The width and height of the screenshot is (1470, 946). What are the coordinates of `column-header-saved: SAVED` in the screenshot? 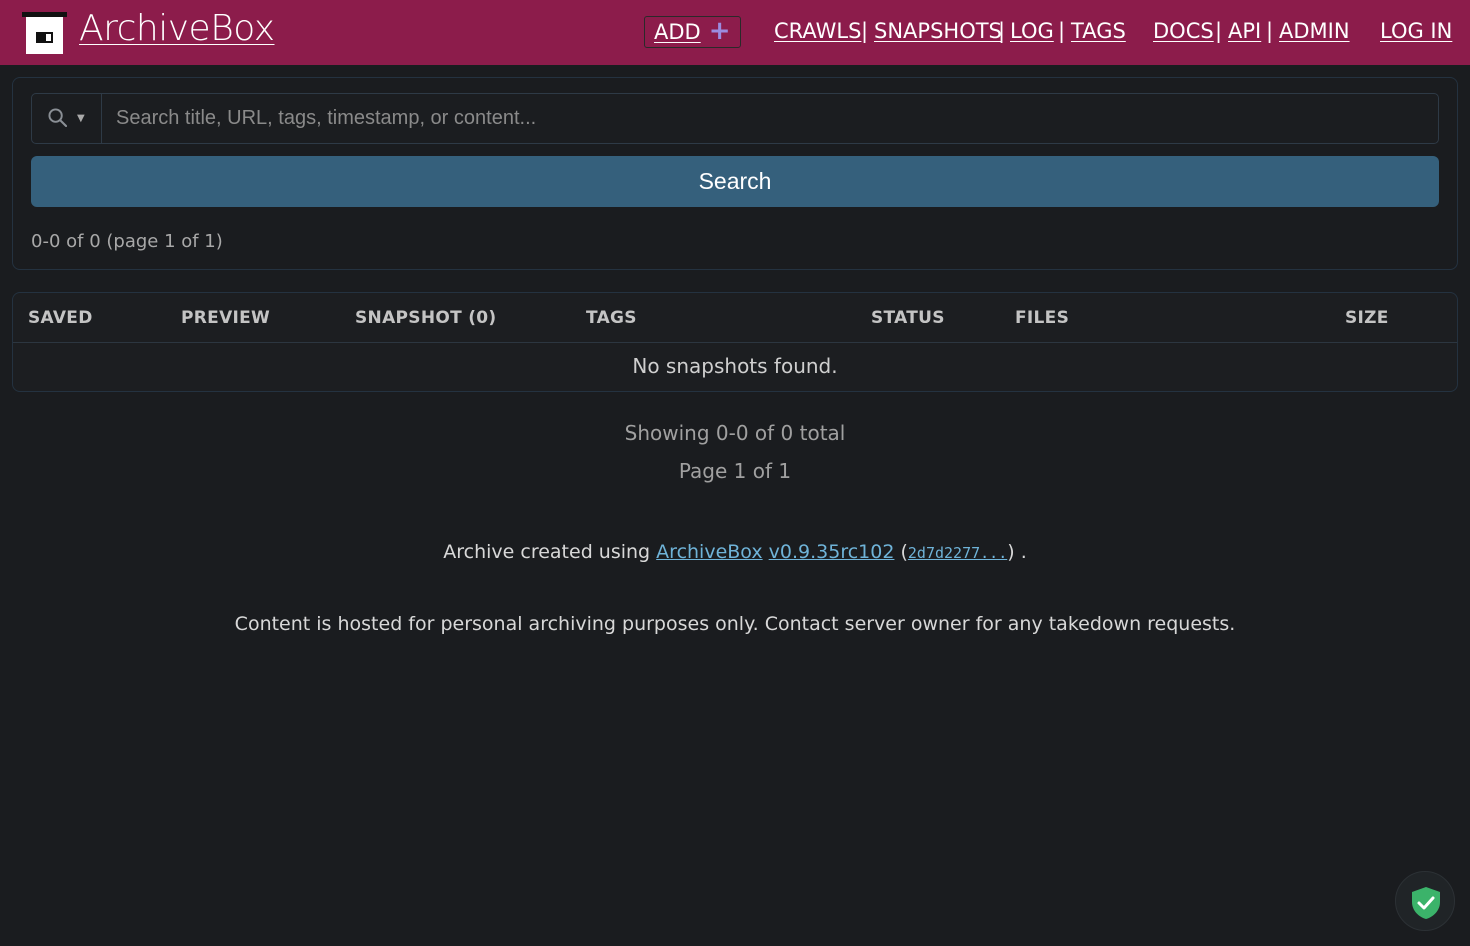 It's located at (60, 318).